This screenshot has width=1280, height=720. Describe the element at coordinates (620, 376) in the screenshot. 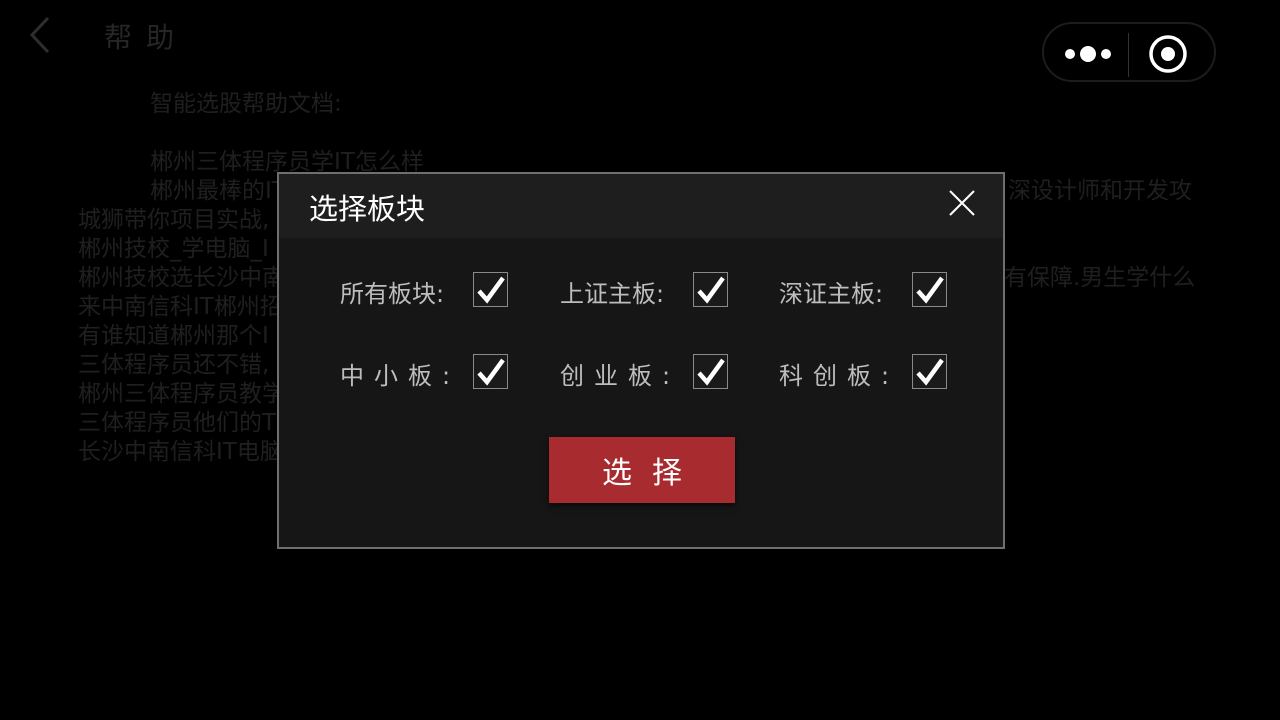

I see `option-label: 创业板:` at that location.